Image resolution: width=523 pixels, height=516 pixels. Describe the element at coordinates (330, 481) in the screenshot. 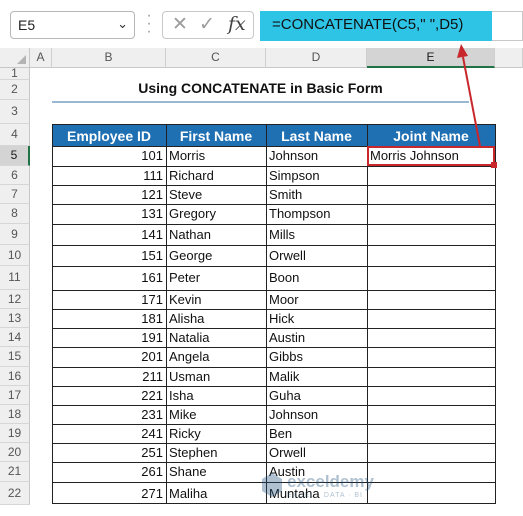

I see `watermark-name: exceldemy` at that location.